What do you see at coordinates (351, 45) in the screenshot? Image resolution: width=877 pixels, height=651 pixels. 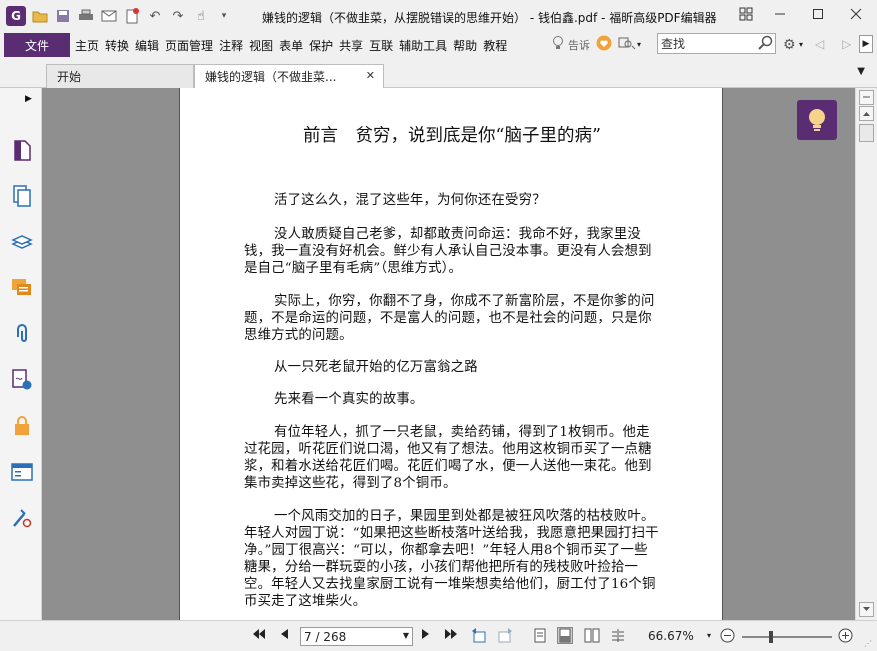 I see `menu-share: 共享` at bounding box center [351, 45].